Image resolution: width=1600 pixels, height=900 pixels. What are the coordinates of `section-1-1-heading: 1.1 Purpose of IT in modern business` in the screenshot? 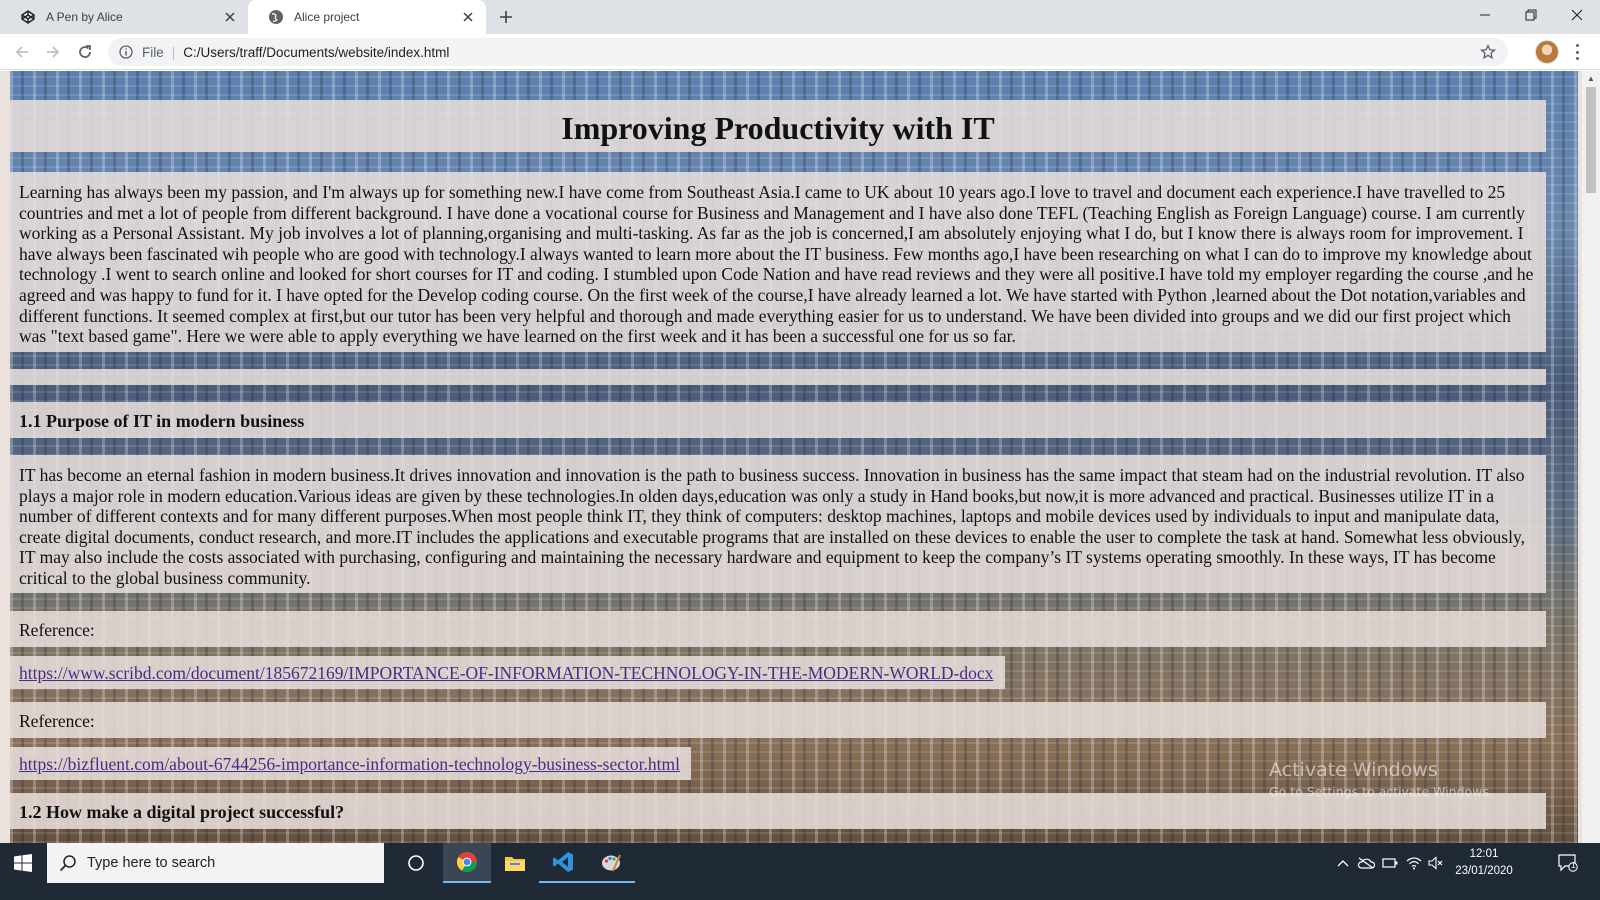 It's located at (778, 420).